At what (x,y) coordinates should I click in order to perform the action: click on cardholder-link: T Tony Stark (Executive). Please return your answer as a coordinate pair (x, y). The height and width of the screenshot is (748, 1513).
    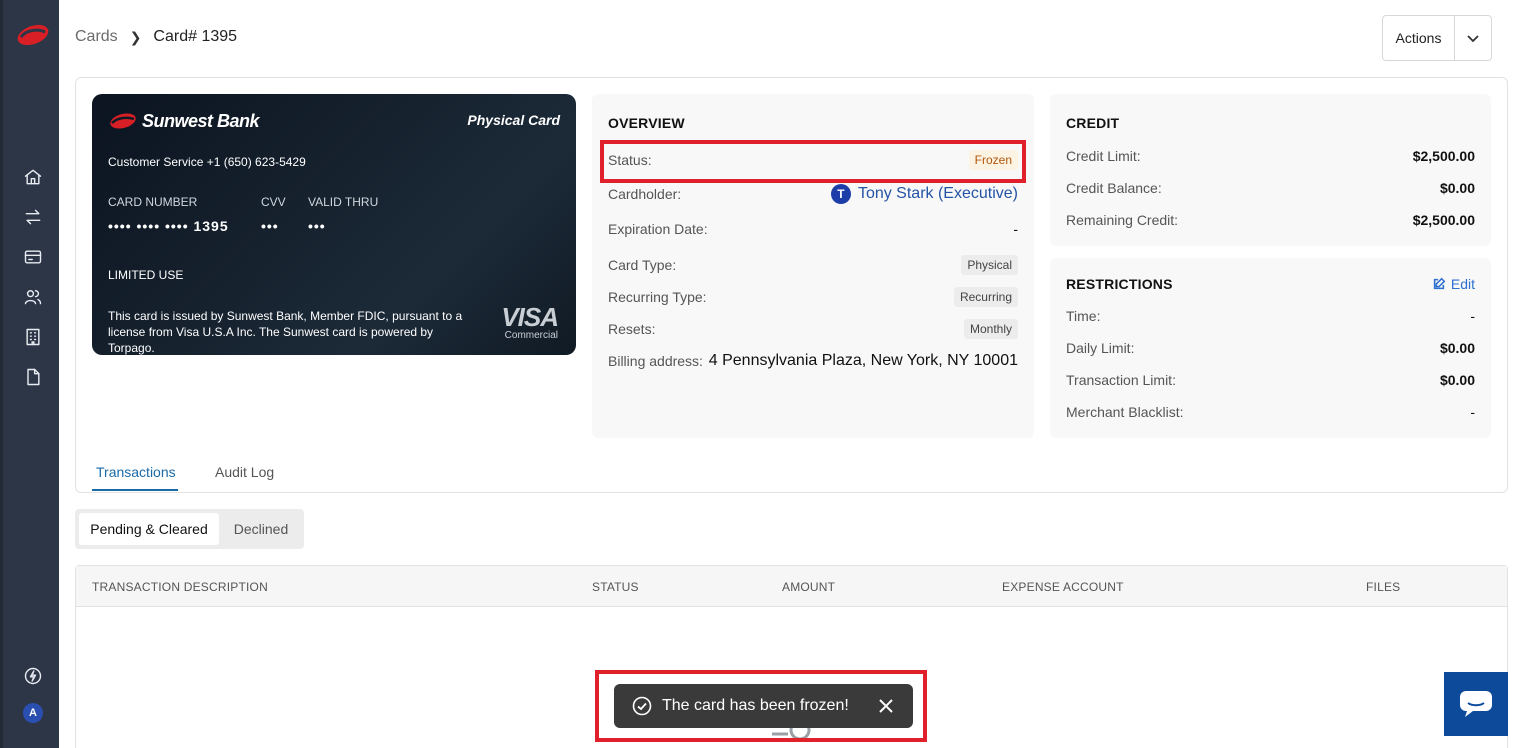
    Looking at the image, I should click on (924, 194).